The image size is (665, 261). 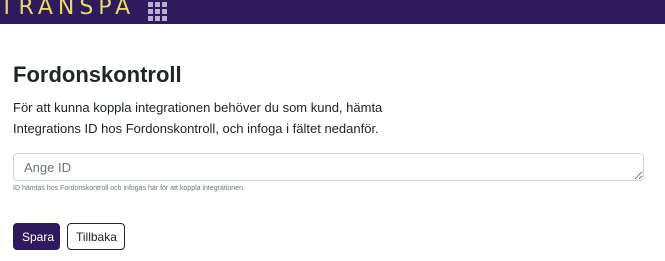 What do you see at coordinates (96, 236) in the screenshot?
I see `back-button: Tillbaka` at bounding box center [96, 236].